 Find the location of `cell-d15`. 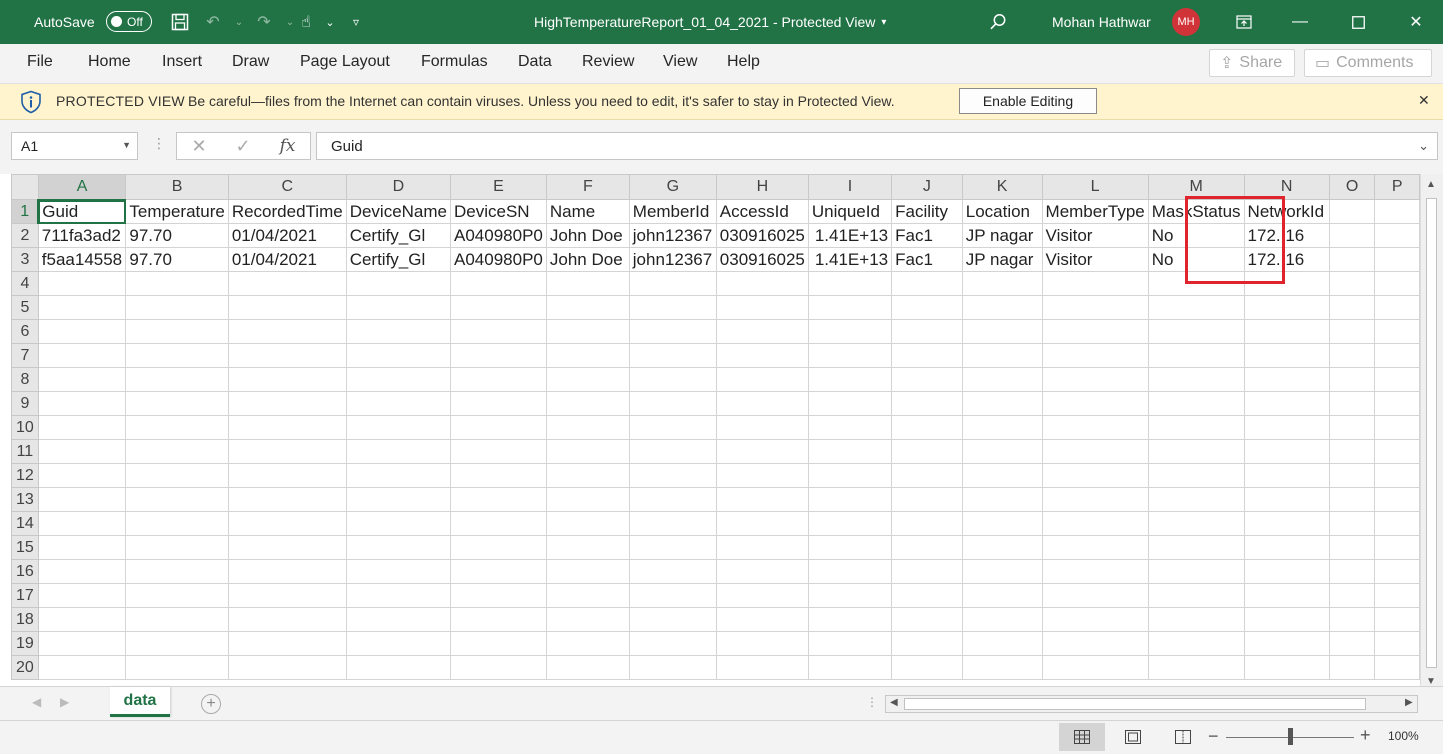

cell-d15 is located at coordinates (398, 547).